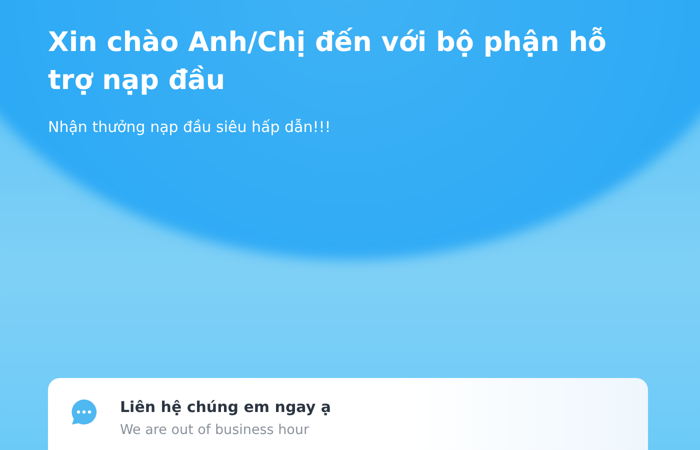  I want to click on contact-card: Liên hệ chúng em ngay ạ We are out of business hour, so click(348, 414).